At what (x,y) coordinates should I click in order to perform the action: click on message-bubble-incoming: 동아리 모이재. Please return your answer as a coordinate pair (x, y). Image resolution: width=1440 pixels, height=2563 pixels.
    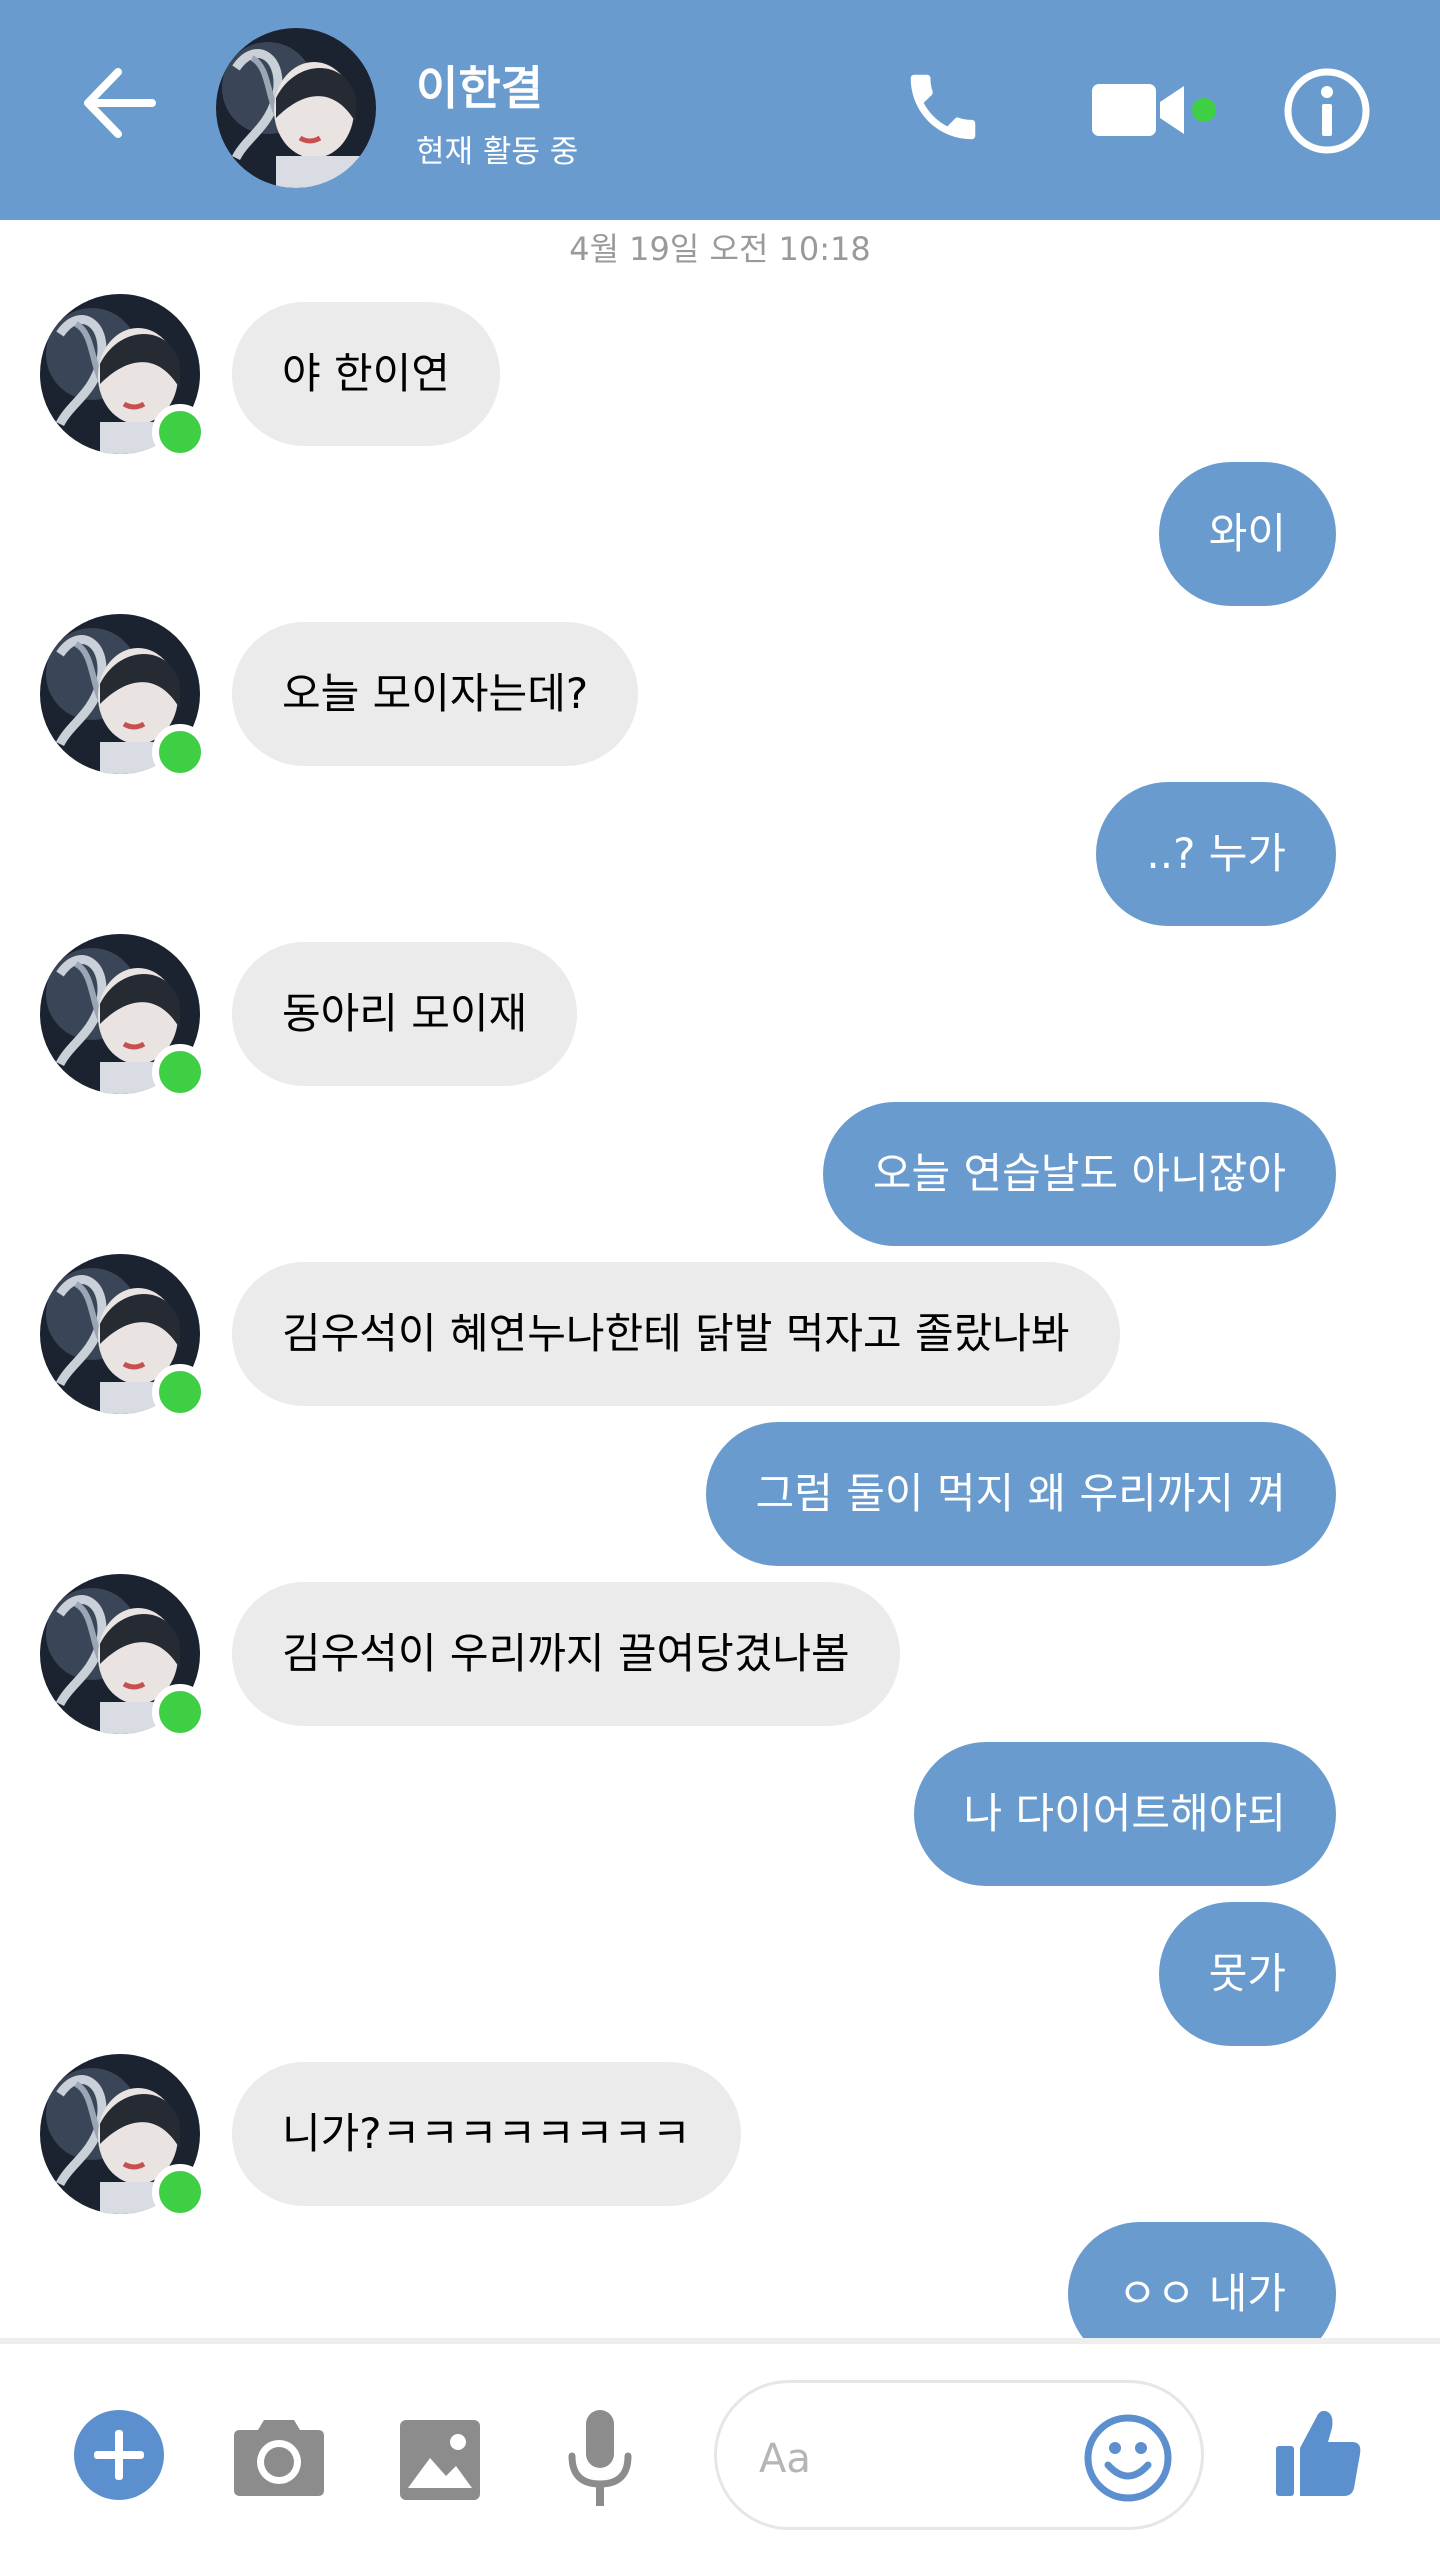
    Looking at the image, I should click on (405, 1014).